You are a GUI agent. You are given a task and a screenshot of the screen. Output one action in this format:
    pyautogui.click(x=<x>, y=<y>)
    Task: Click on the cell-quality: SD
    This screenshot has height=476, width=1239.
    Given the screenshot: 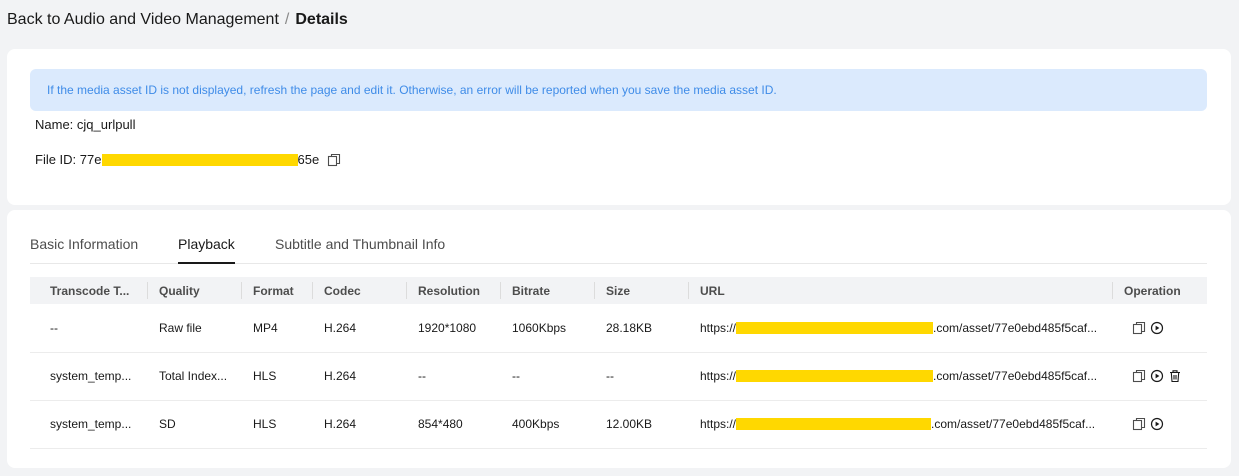 What is the action you would take?
    pyautogui.click(x=194, y=424)
    